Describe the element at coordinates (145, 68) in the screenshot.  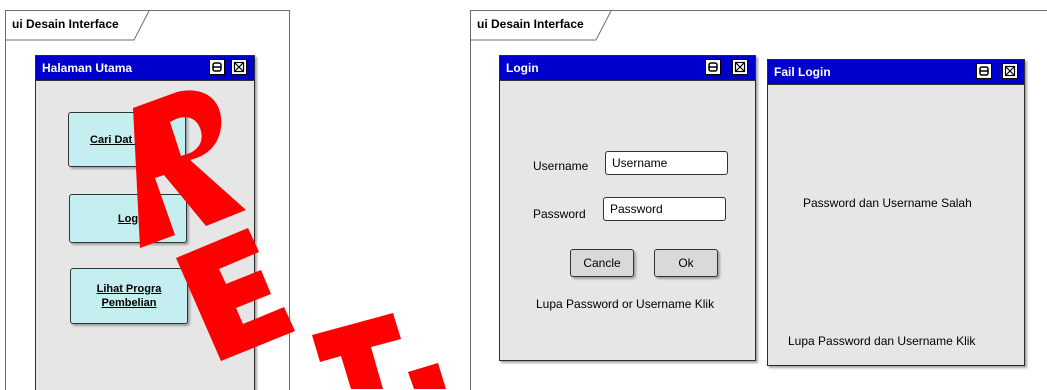
I see `window-title-bar: Halaman Utama` at that location.